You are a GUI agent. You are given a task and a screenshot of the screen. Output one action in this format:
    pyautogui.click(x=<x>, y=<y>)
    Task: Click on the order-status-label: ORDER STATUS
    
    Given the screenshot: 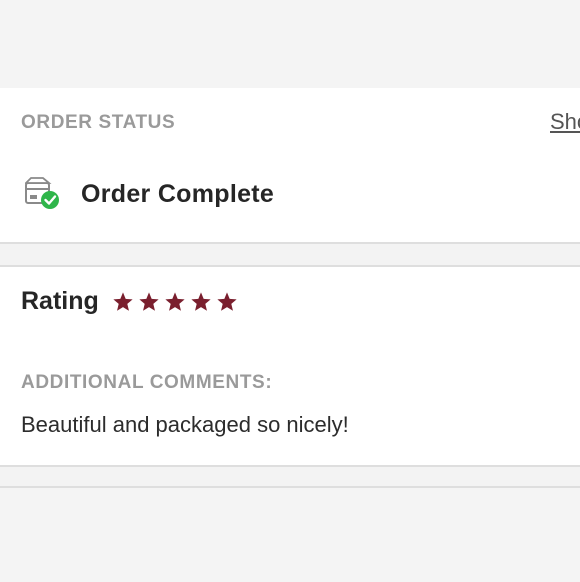 What is the action you would take?
    pyautogui.click(x=98, y=122)
    